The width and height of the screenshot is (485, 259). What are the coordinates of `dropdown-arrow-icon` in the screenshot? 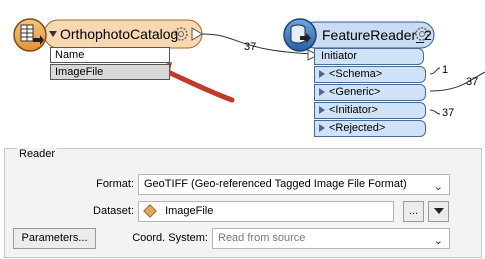 It's located at (438, 211).